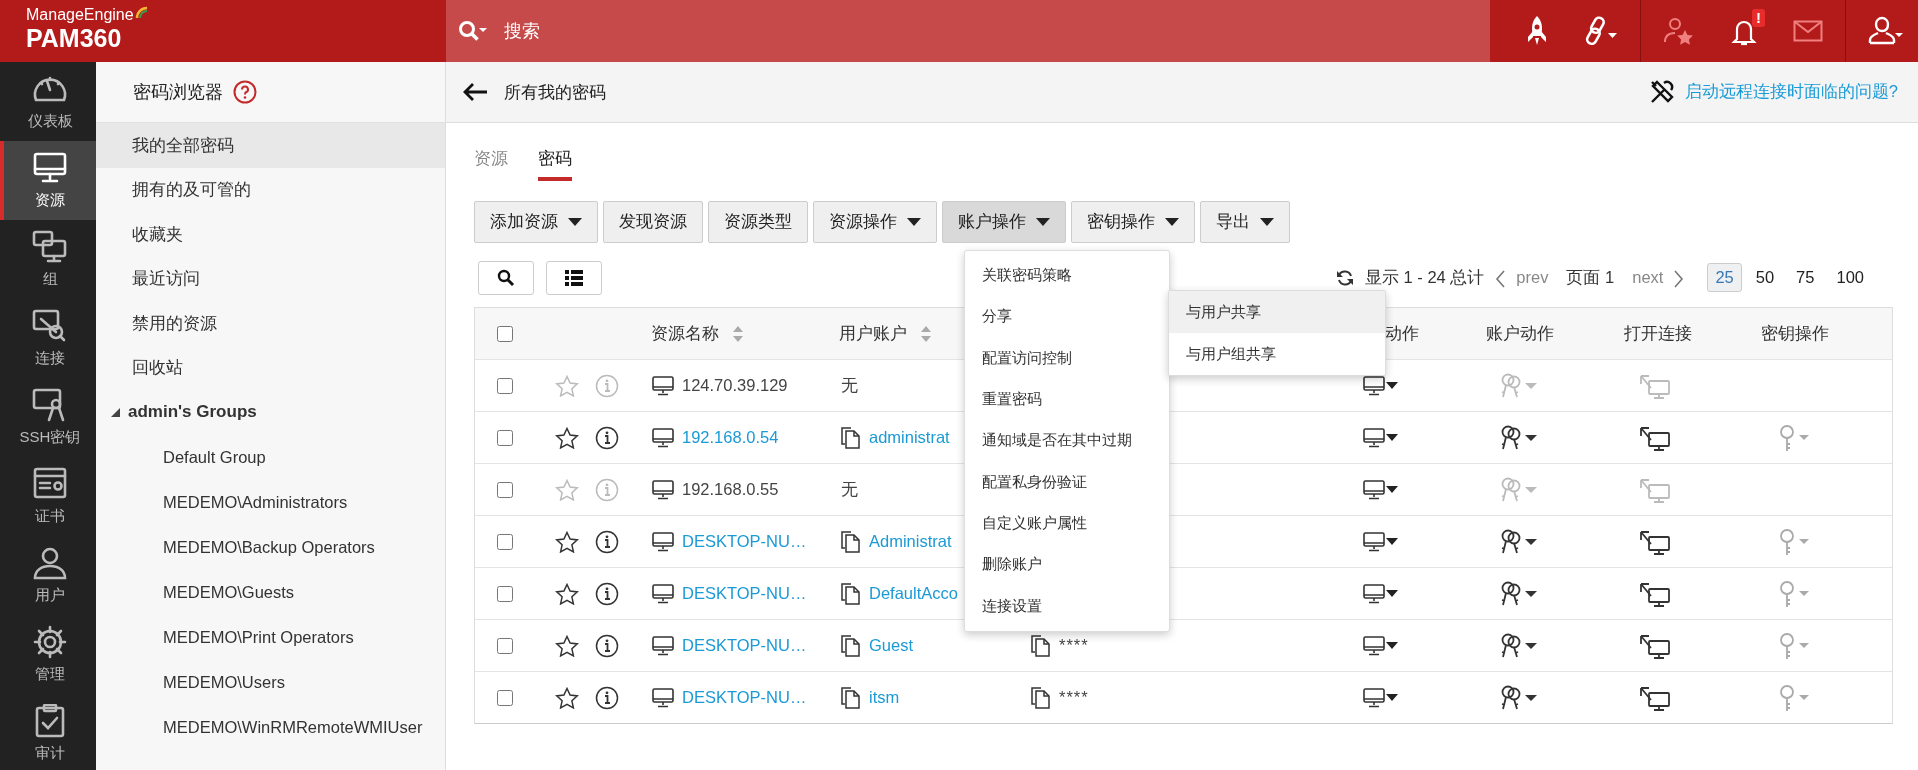 The width and height of the screenshot is (1918, 770). Describe the element at coordinates (1067, 565) in the screenshot. I see `menu-item: 删除账户` at that location.